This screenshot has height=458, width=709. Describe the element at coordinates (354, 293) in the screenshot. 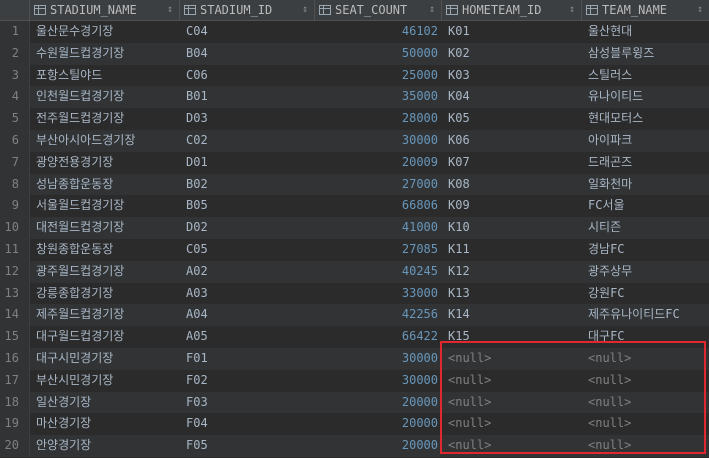

I see `table-row: 13 강릉종합경기장 A03 33000 K13 강원FC` at that location.